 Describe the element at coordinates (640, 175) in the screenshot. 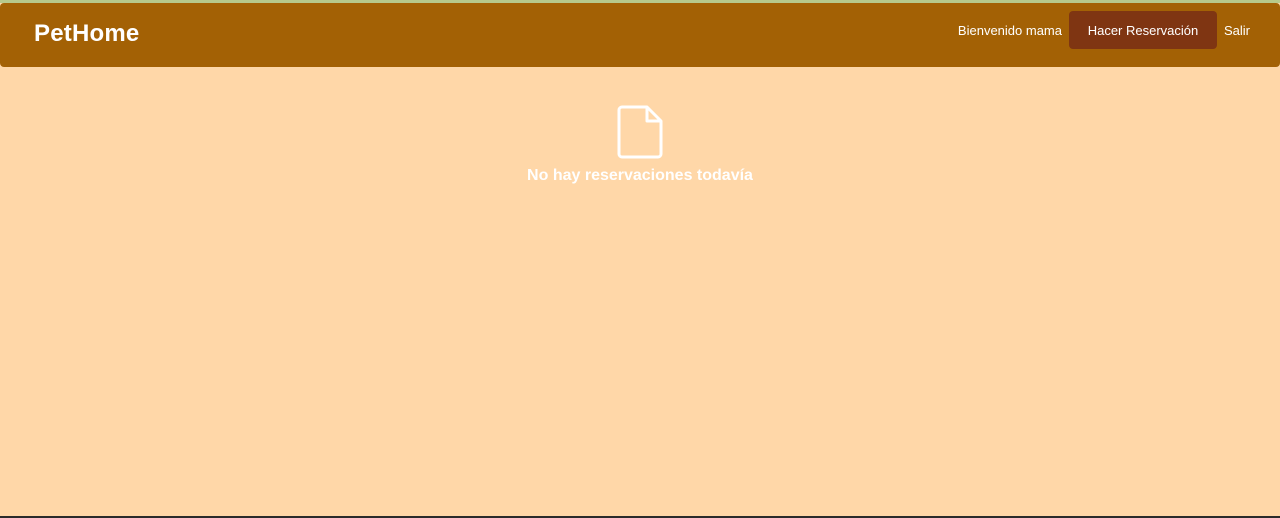

I see `empty-state-message: No hay reservaciones todavía` at that location.